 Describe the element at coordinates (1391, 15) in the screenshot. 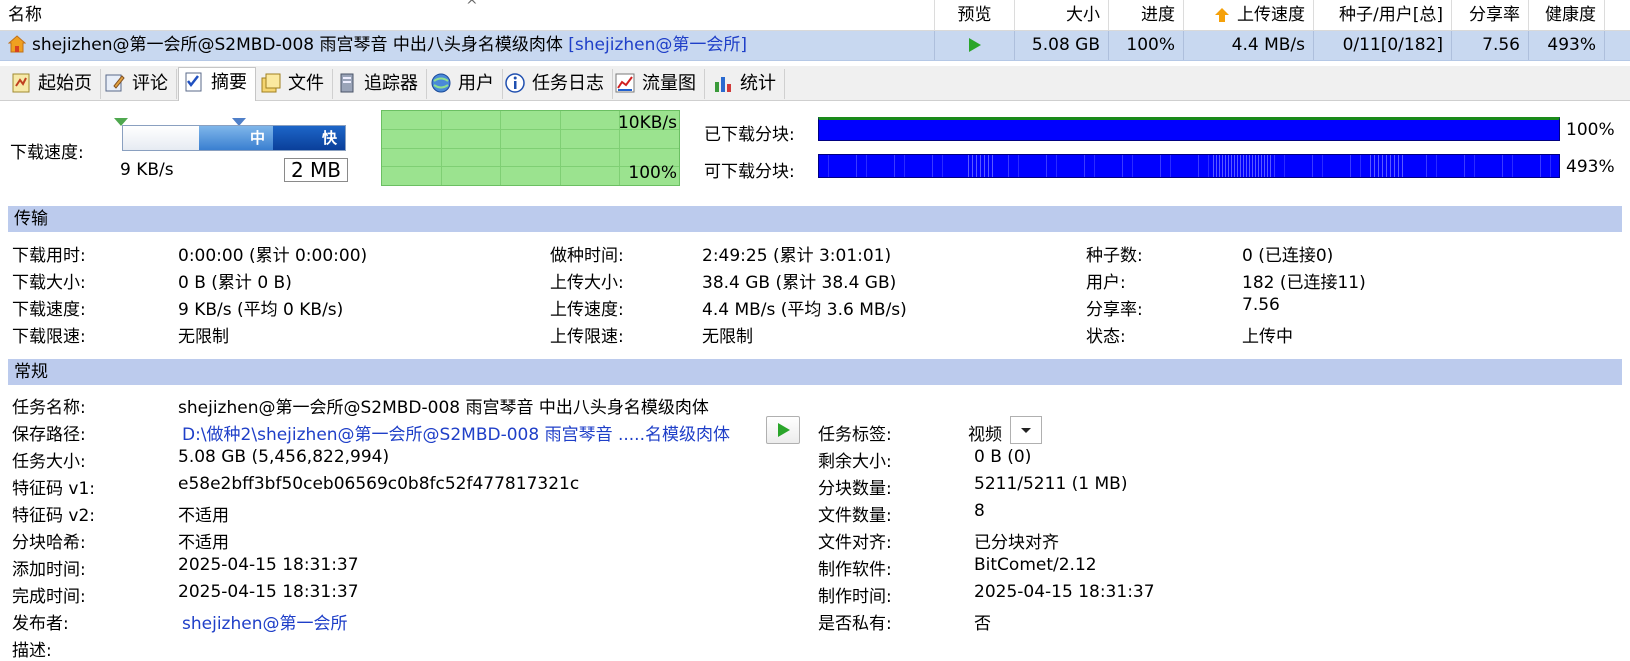

I see `column-seeds-peers-label: 种子/用户[总]` at that location.